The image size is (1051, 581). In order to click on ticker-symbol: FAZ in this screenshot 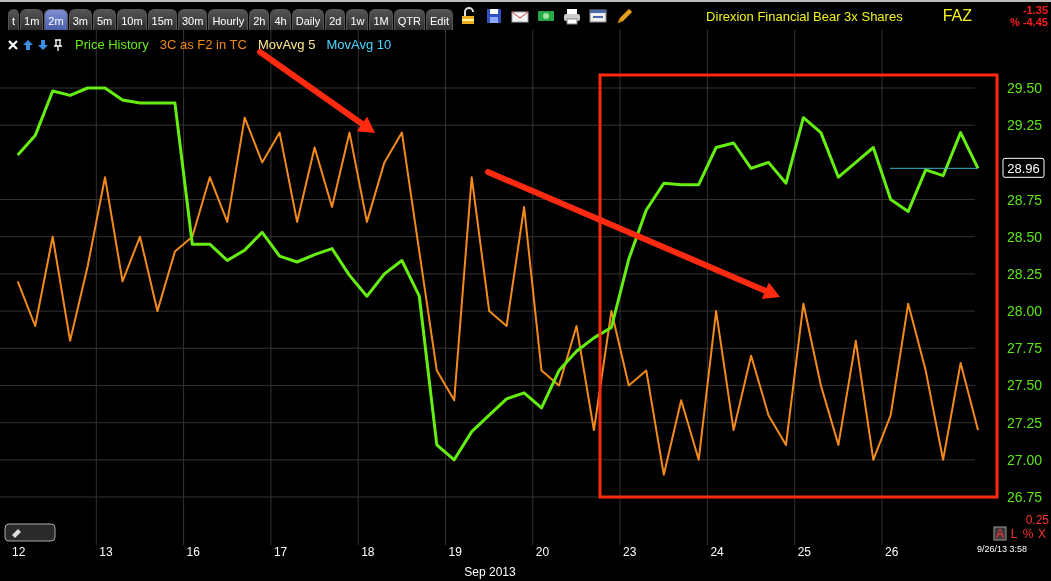, I will do `click(957, 16)`.